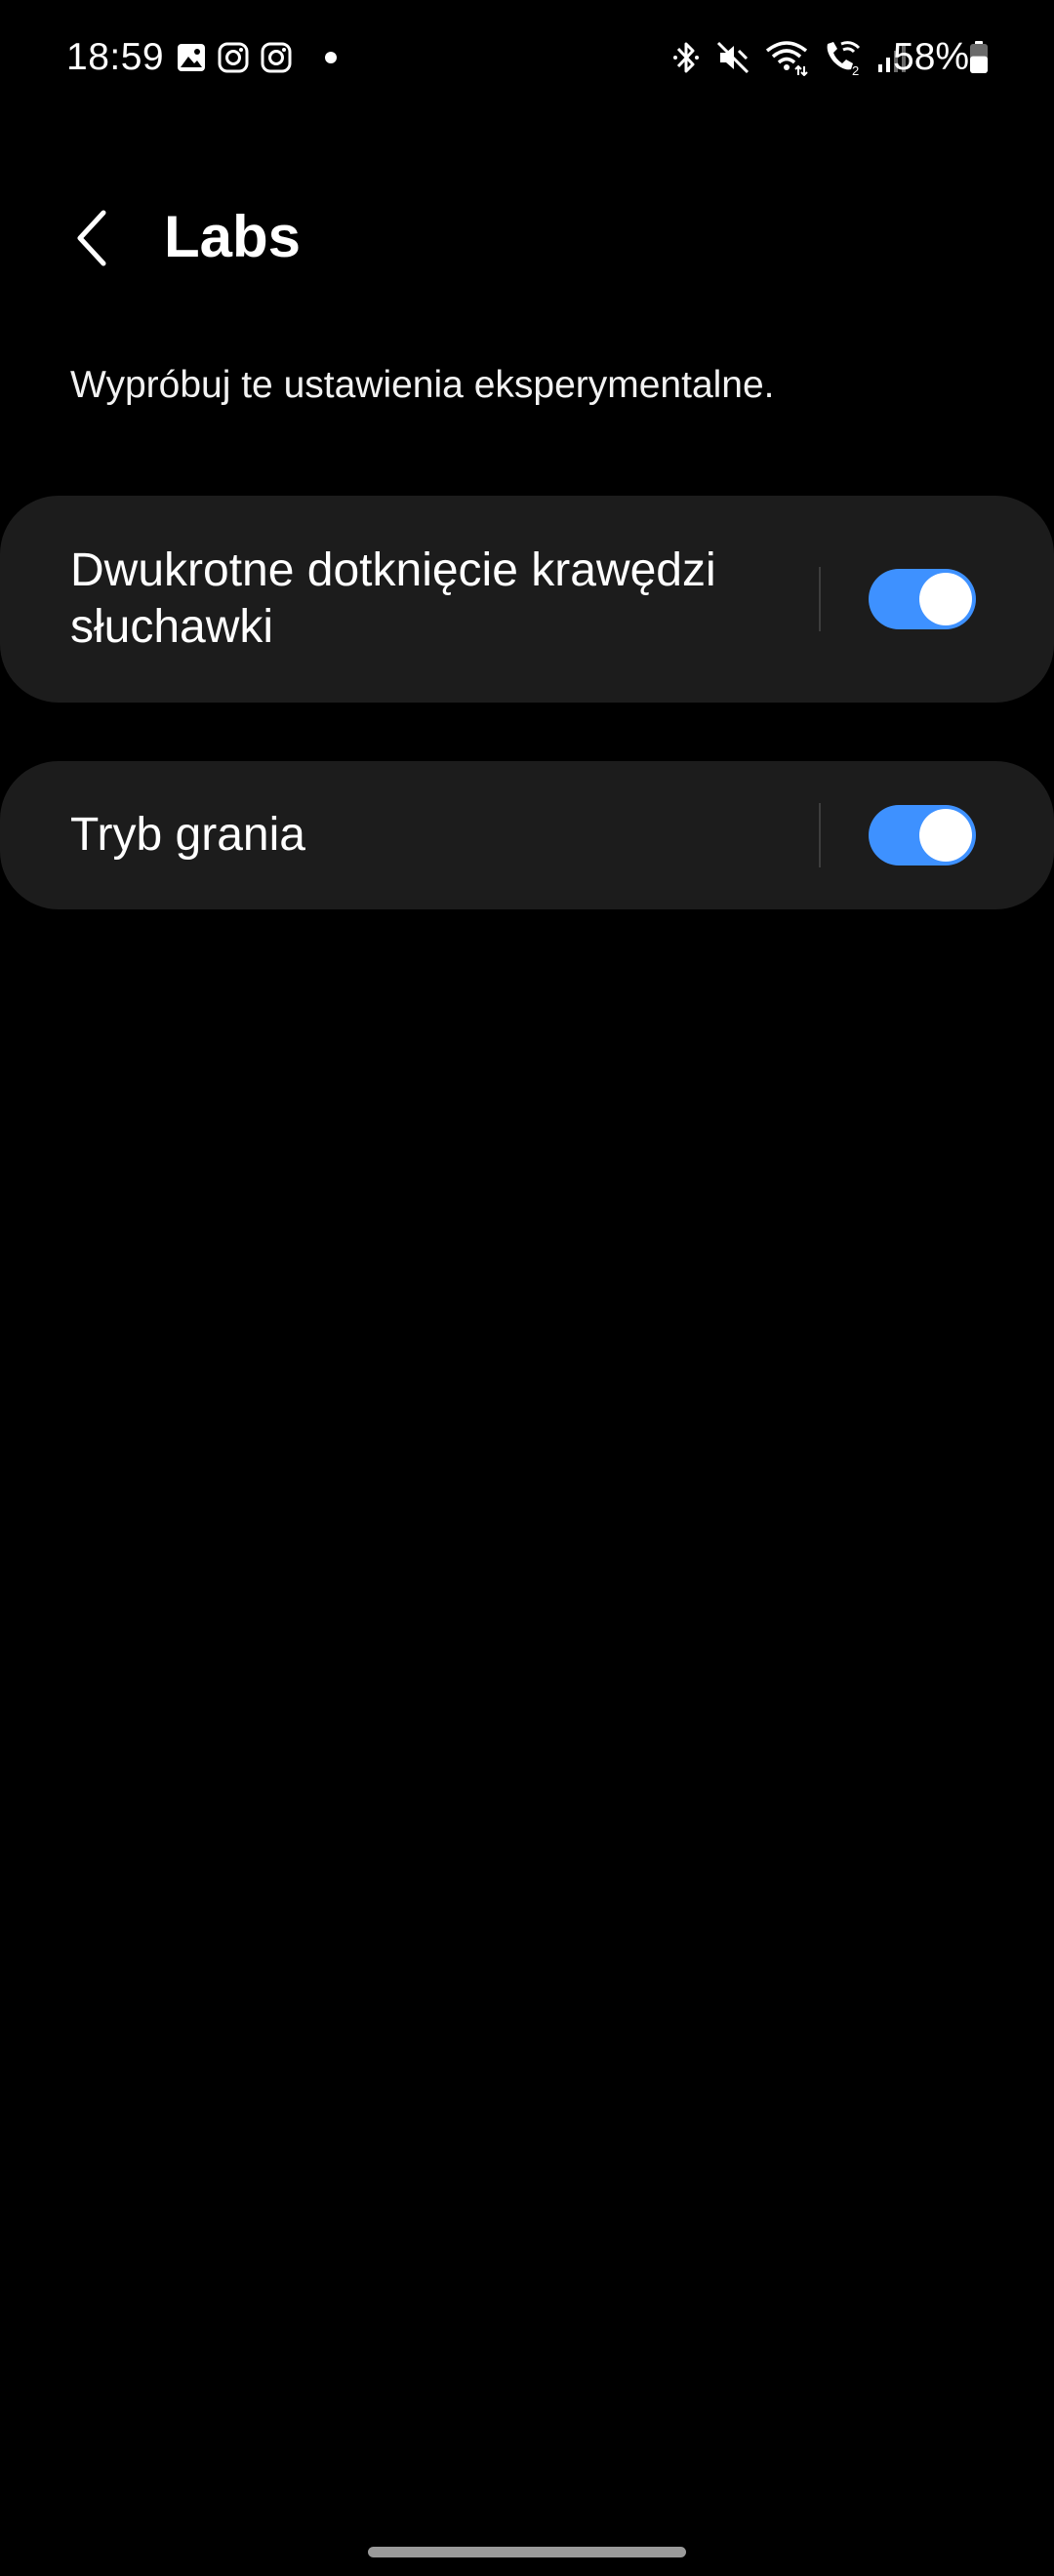 The image size is (1054, 2576). What do you see at coordinates (932, 57) in the screenshot?
I see `battery-percent: 58%` at bounding box center [932, 57].